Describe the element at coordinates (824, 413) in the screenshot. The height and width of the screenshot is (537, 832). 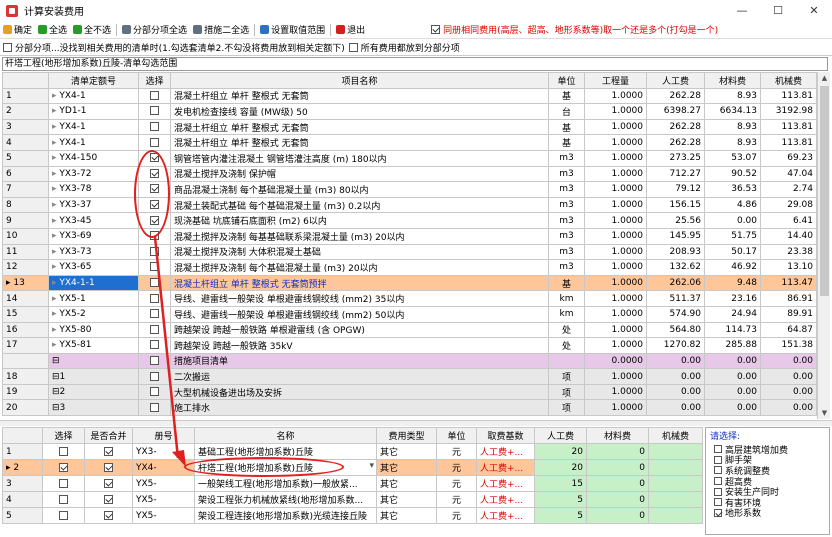
I see `scroll-down-icon: ▼` at that location.